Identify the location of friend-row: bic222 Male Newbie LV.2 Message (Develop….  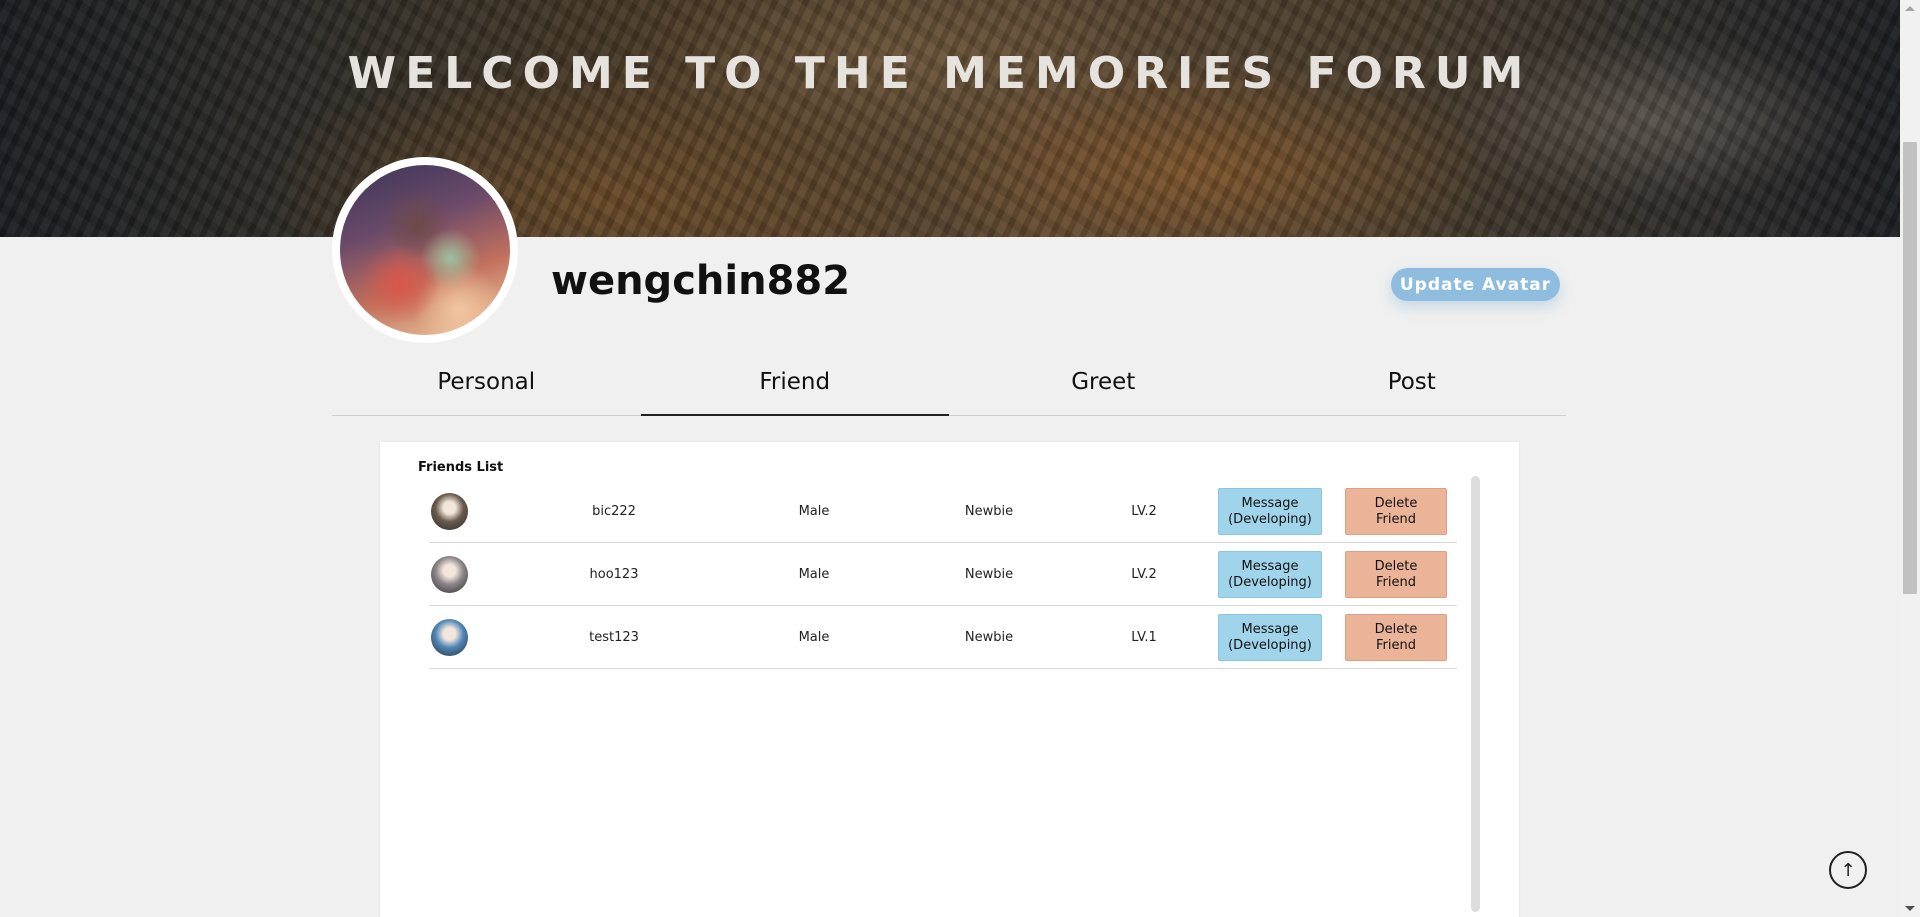
(943, 511).